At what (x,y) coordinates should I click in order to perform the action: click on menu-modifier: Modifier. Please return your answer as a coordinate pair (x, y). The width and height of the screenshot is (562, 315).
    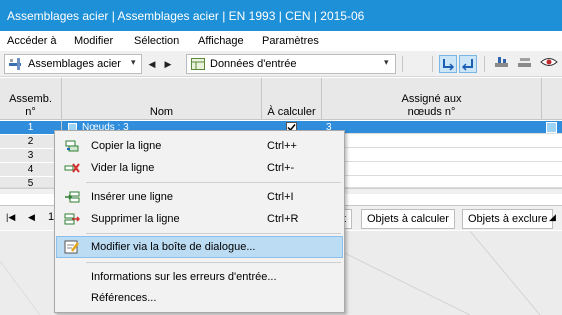
    Looking at the image, I should click on (93, 41).